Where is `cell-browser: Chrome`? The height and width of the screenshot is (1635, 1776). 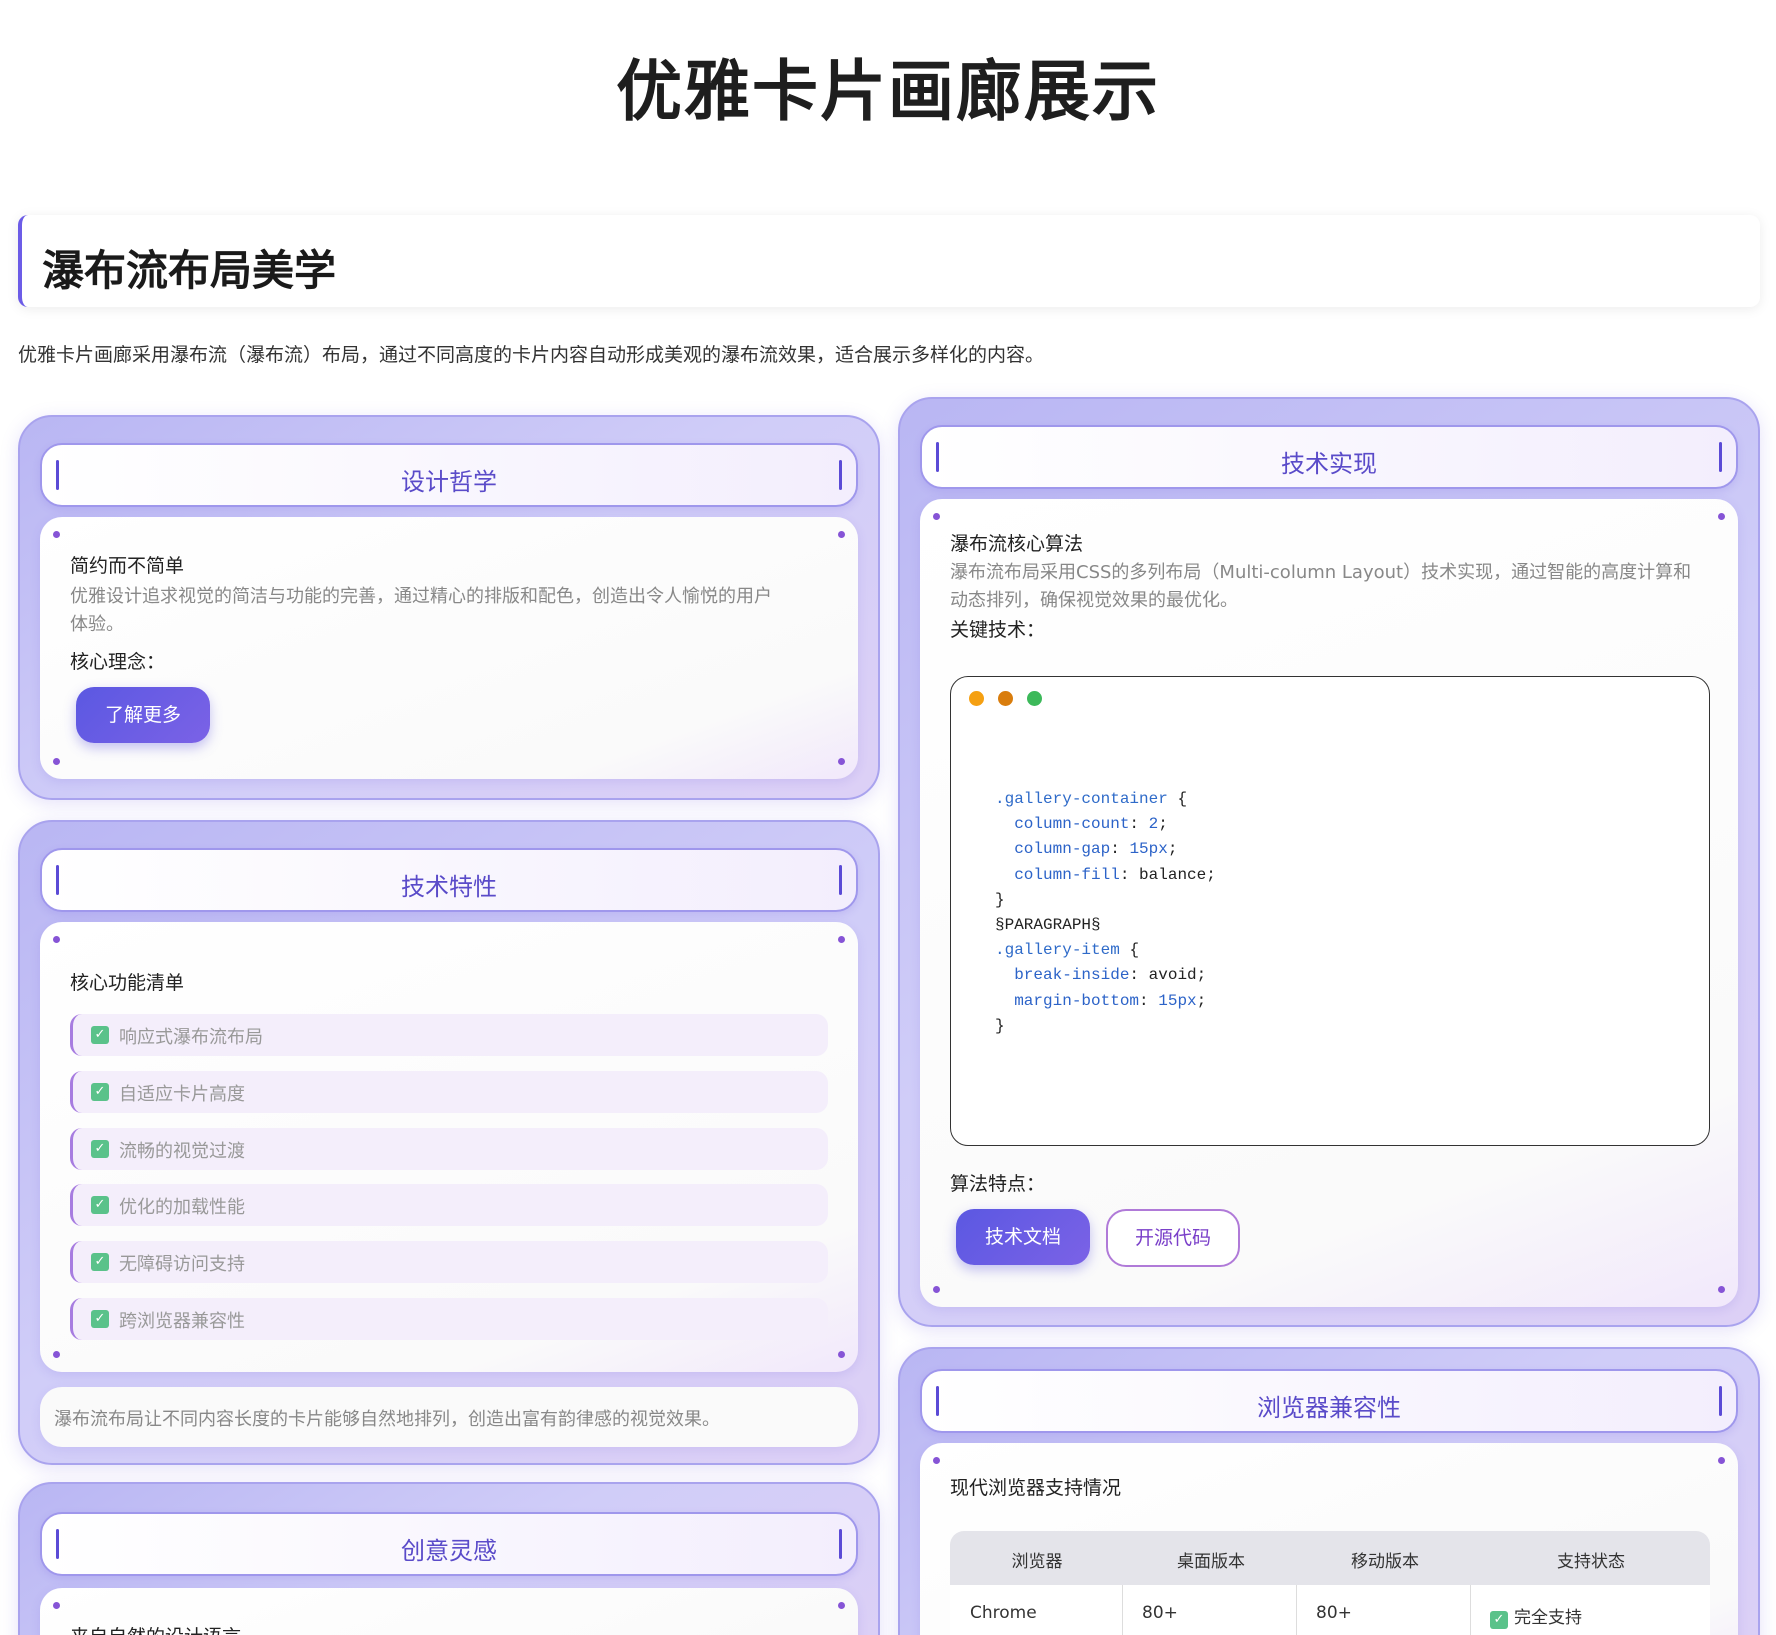
cell-browser: Chrome is located at coordinates (1003, 1613).